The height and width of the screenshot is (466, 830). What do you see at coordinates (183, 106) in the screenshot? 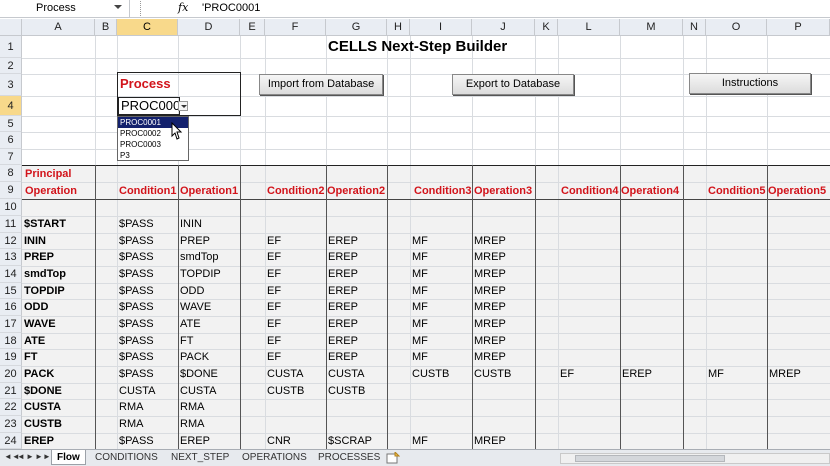
I see `process-dropdown-arrow-icon` at bounding box center [183, 106].